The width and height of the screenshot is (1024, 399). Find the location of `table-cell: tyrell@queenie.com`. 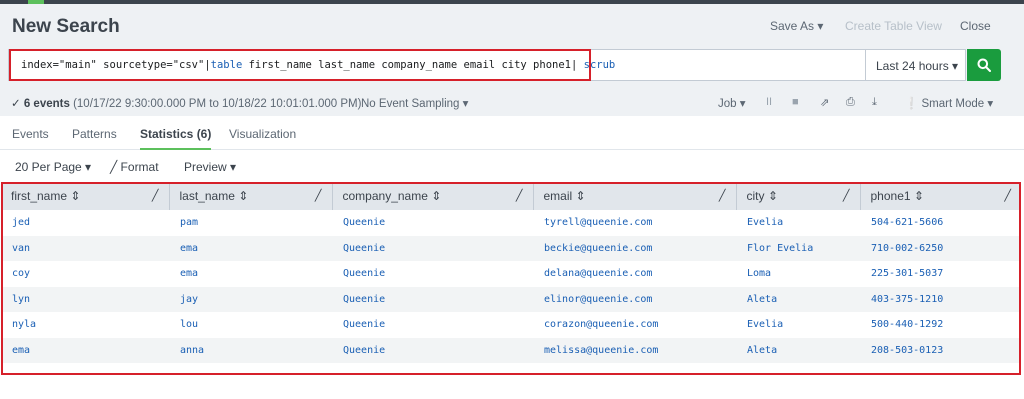

table-cell: tyrell@queenie.com is located at coordinates (634, 223).